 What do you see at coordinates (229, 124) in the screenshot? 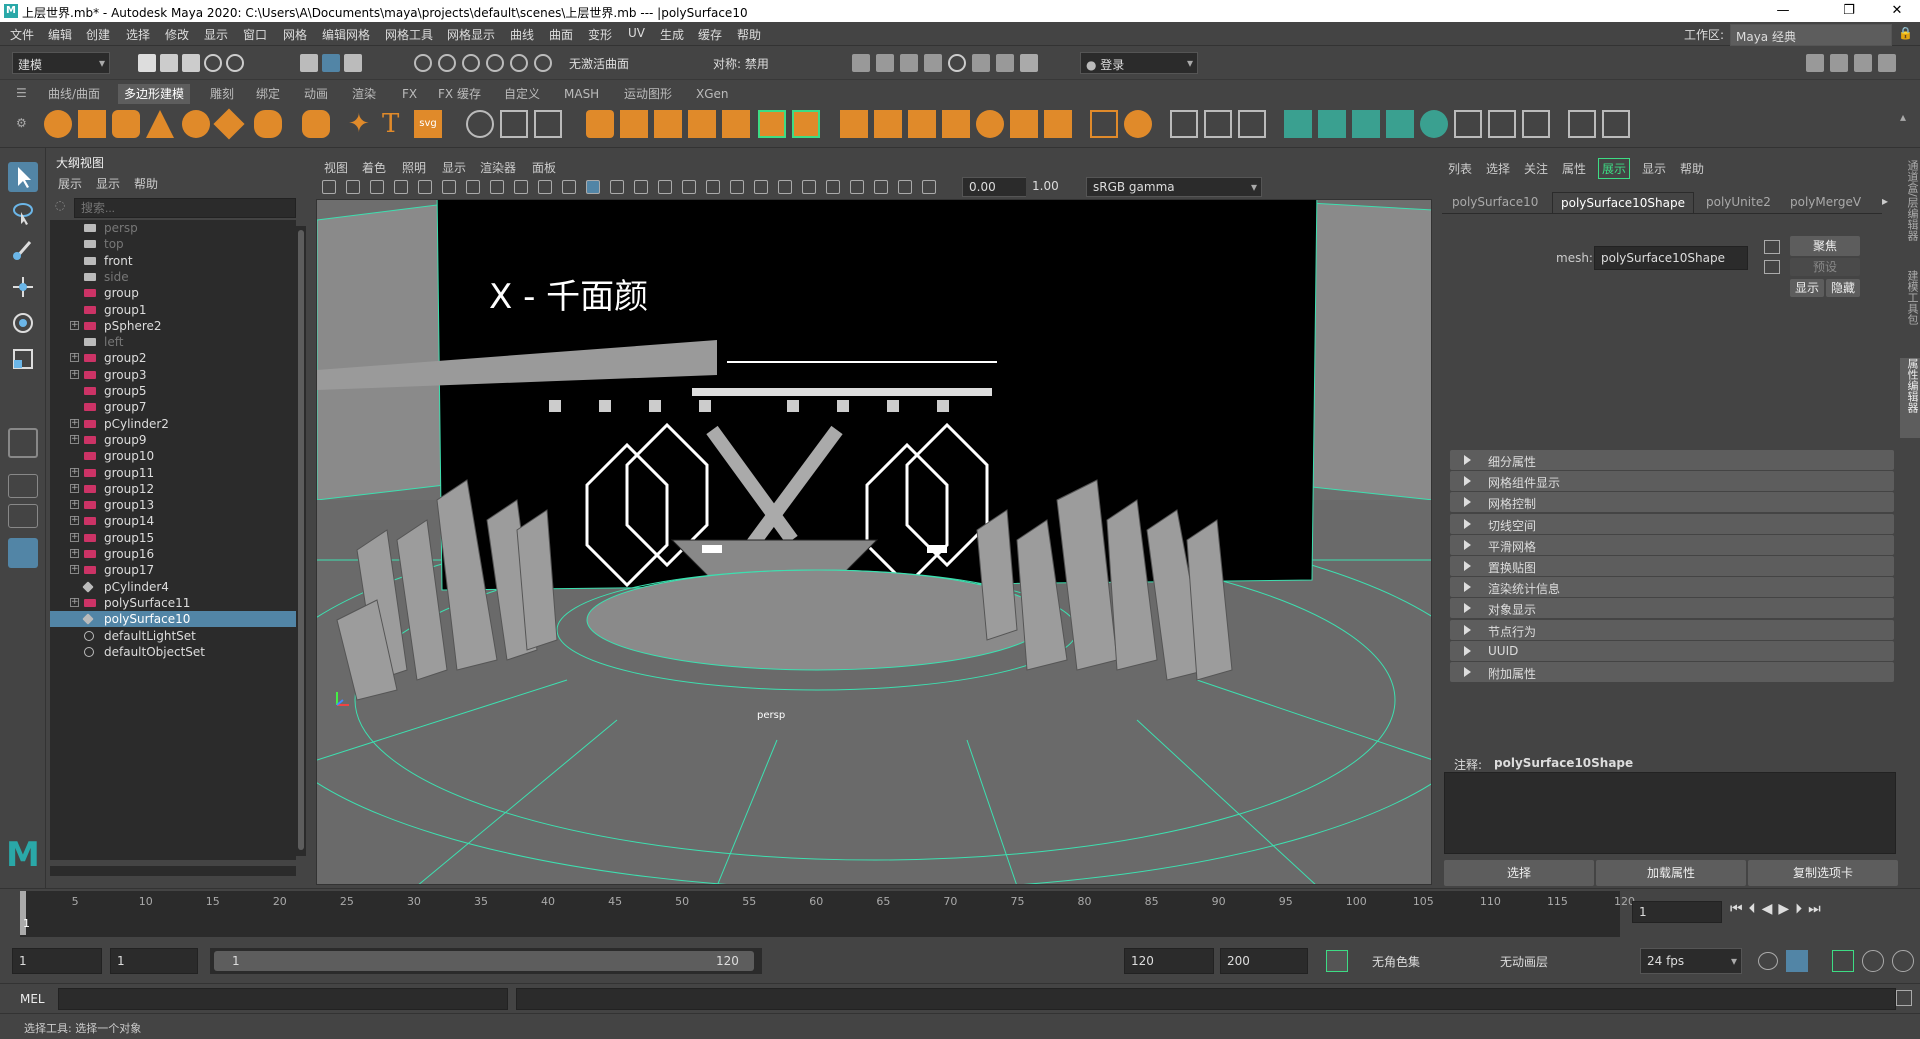
I see `poly-plane-icon` at bounding box center [229, 124].